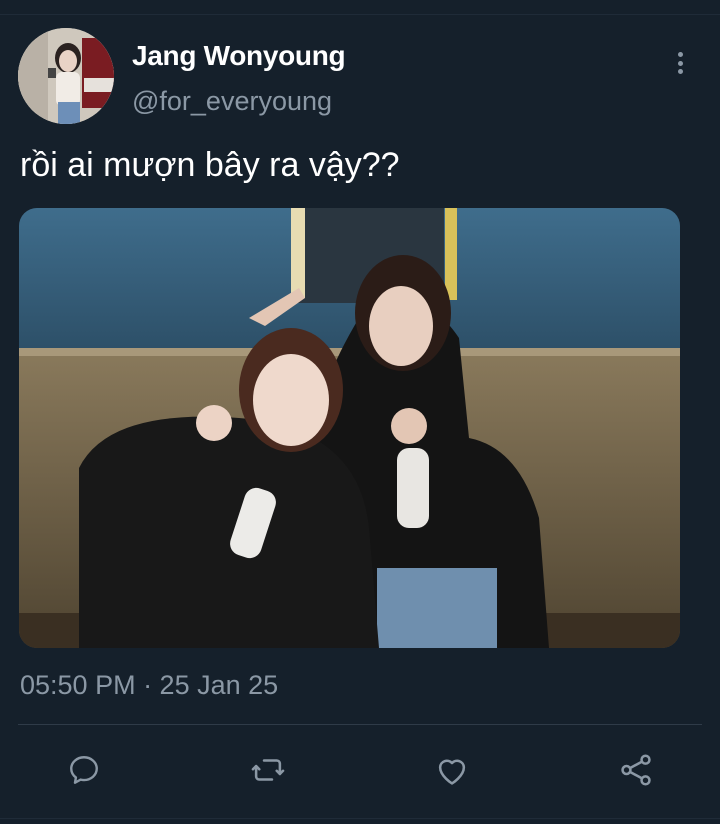  I want to click on avatar, so click(66, 76).